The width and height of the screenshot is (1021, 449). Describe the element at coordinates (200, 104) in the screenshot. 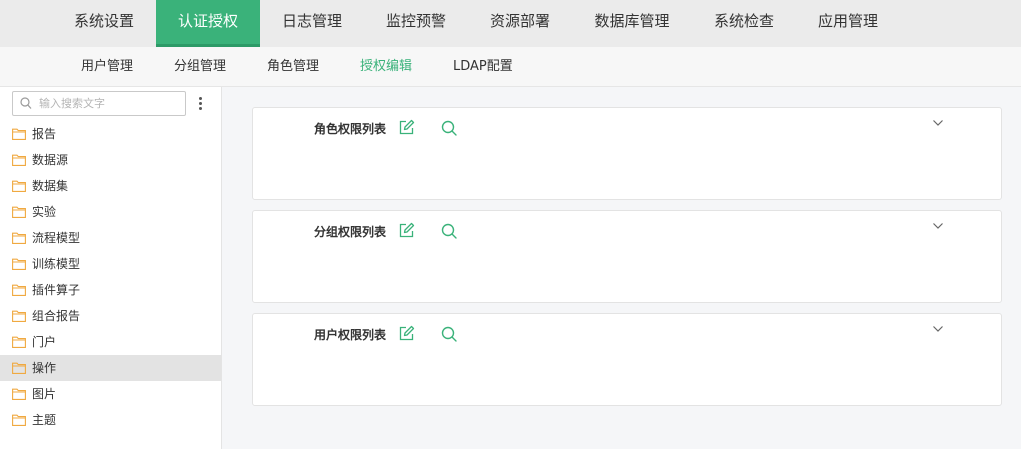

I see `more-options-icon` at that location.